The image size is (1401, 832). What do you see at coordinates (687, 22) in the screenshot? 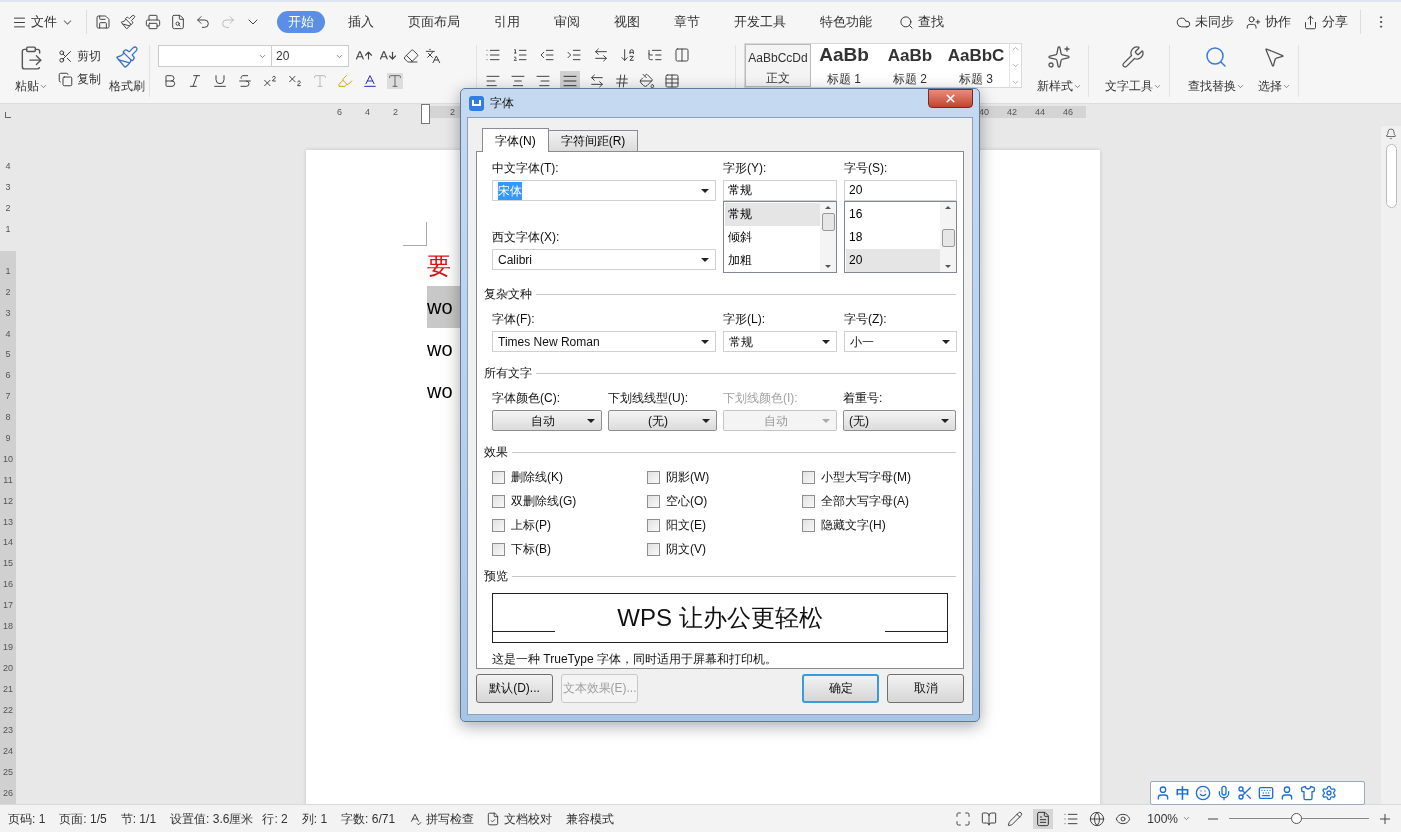
I see `ribbon-tab: 章节` at bounding box center [687, 22].